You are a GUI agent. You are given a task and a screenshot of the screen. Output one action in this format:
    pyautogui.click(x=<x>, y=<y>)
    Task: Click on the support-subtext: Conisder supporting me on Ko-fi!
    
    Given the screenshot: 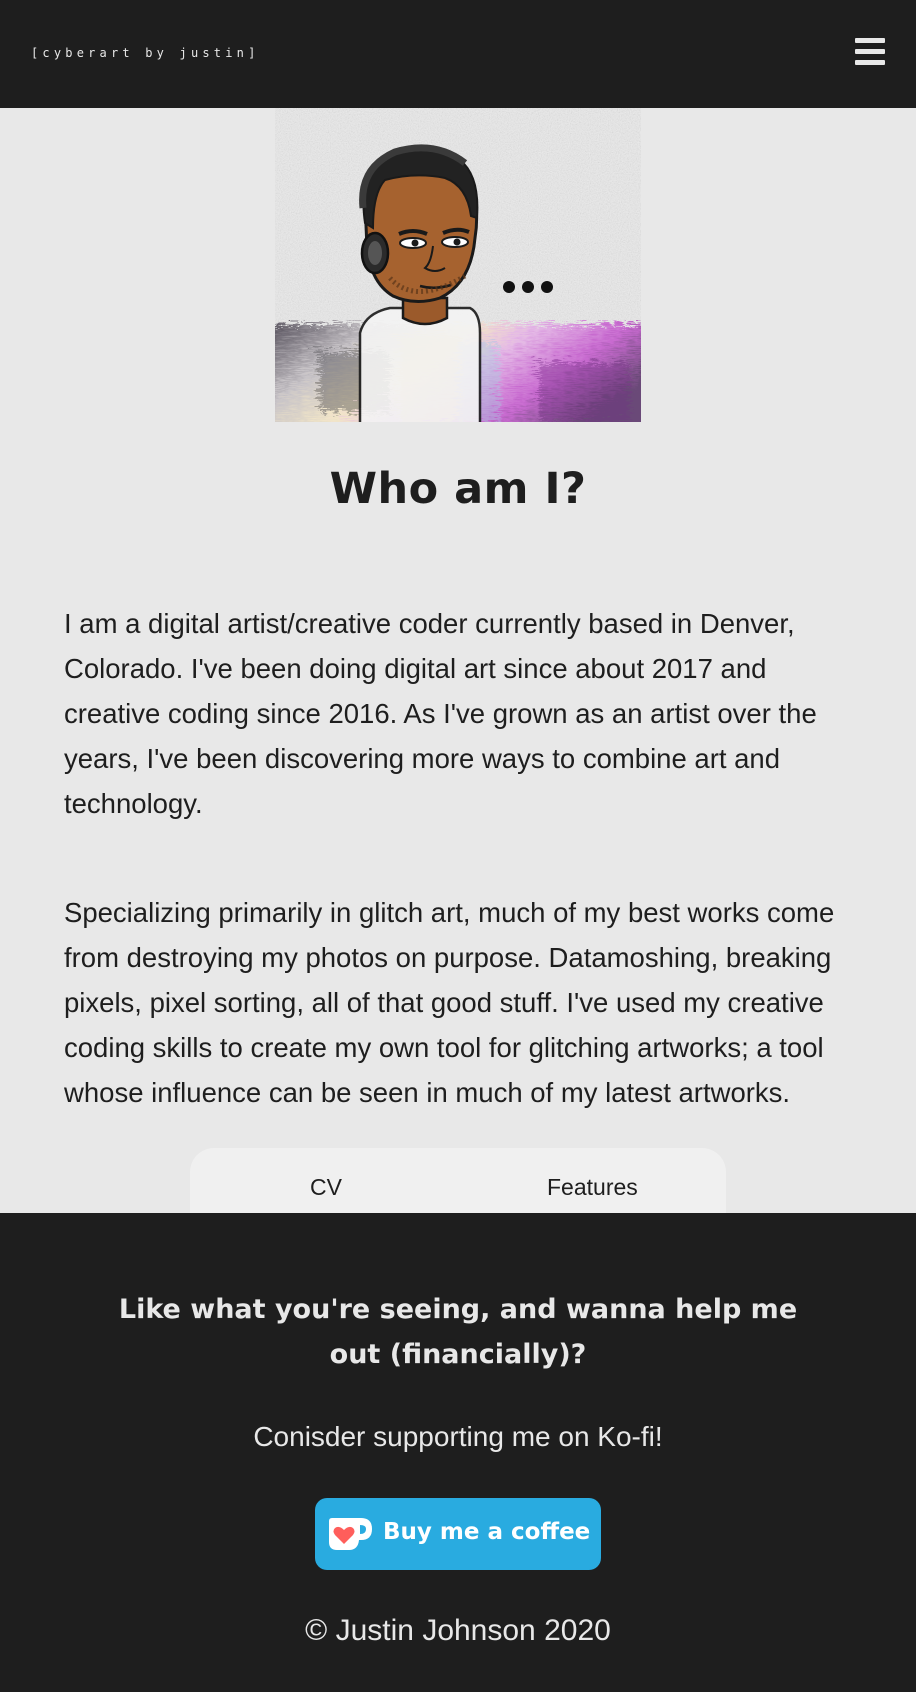 What is the action you would take?
    pyautogui.click(x=458, y=1436)
    